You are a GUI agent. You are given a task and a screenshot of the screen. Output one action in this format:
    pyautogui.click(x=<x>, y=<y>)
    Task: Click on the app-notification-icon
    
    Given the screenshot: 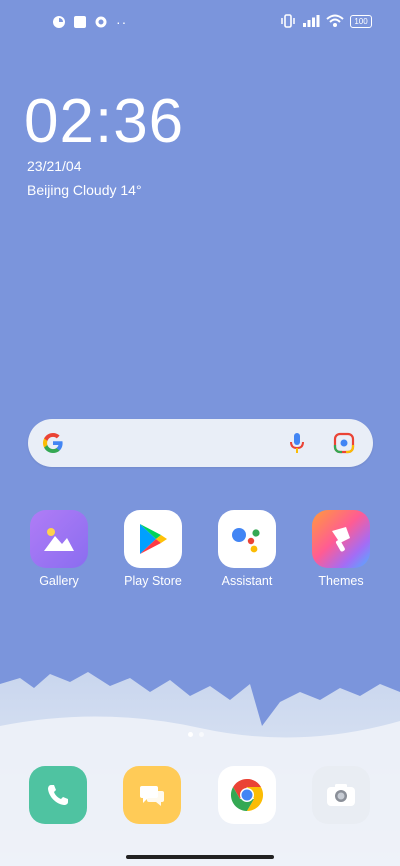 What is the action you would take?
    pyautogui.click(x=59, y=22)
    